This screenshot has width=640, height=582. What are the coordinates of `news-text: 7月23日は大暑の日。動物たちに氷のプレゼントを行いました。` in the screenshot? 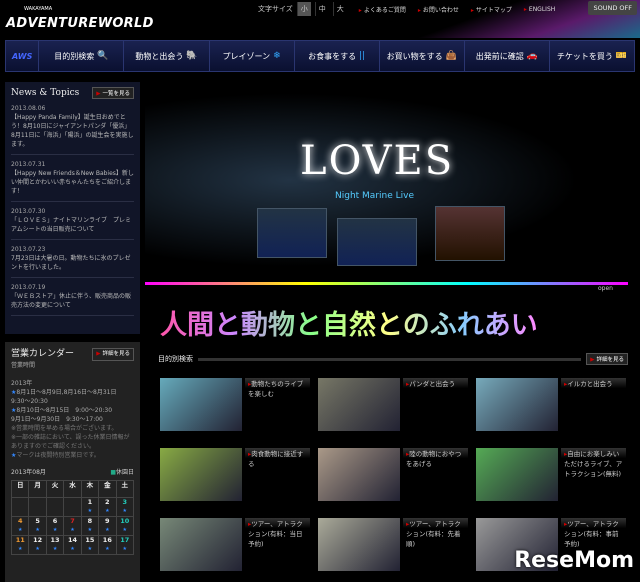 It's located at (72, 263).